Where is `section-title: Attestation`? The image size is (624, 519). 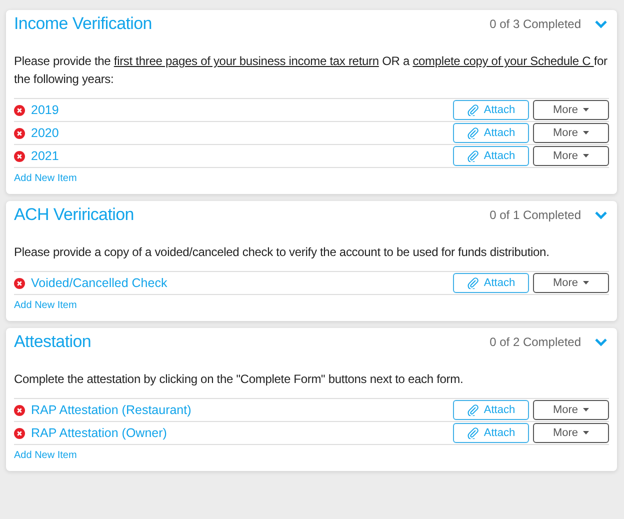 section-title: Attestation is located at coordinates (53, 342).